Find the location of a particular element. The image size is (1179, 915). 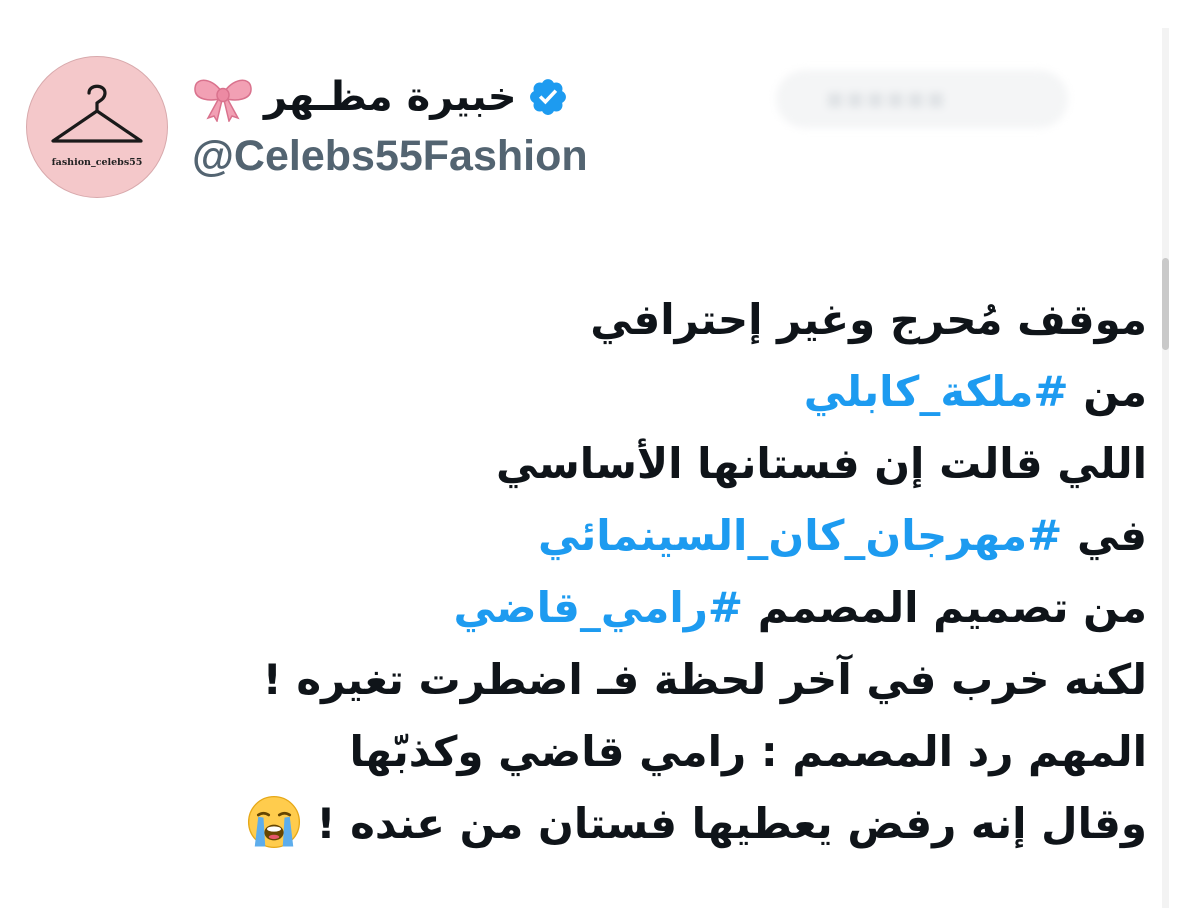

tweet-line: المهم رد المصمم : رامي قاضي وكذبّها is located at coordinates (647, 752).